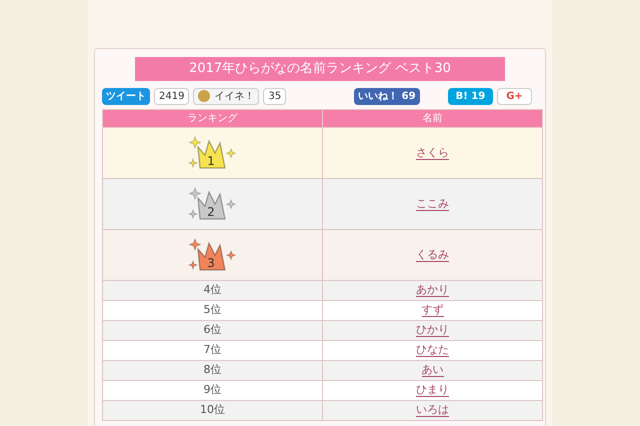 This screenshot has height=426, width=640. Describe the element at coordinates (213, 389) in the screenshot. I see `rank-text: 9位` at that location.